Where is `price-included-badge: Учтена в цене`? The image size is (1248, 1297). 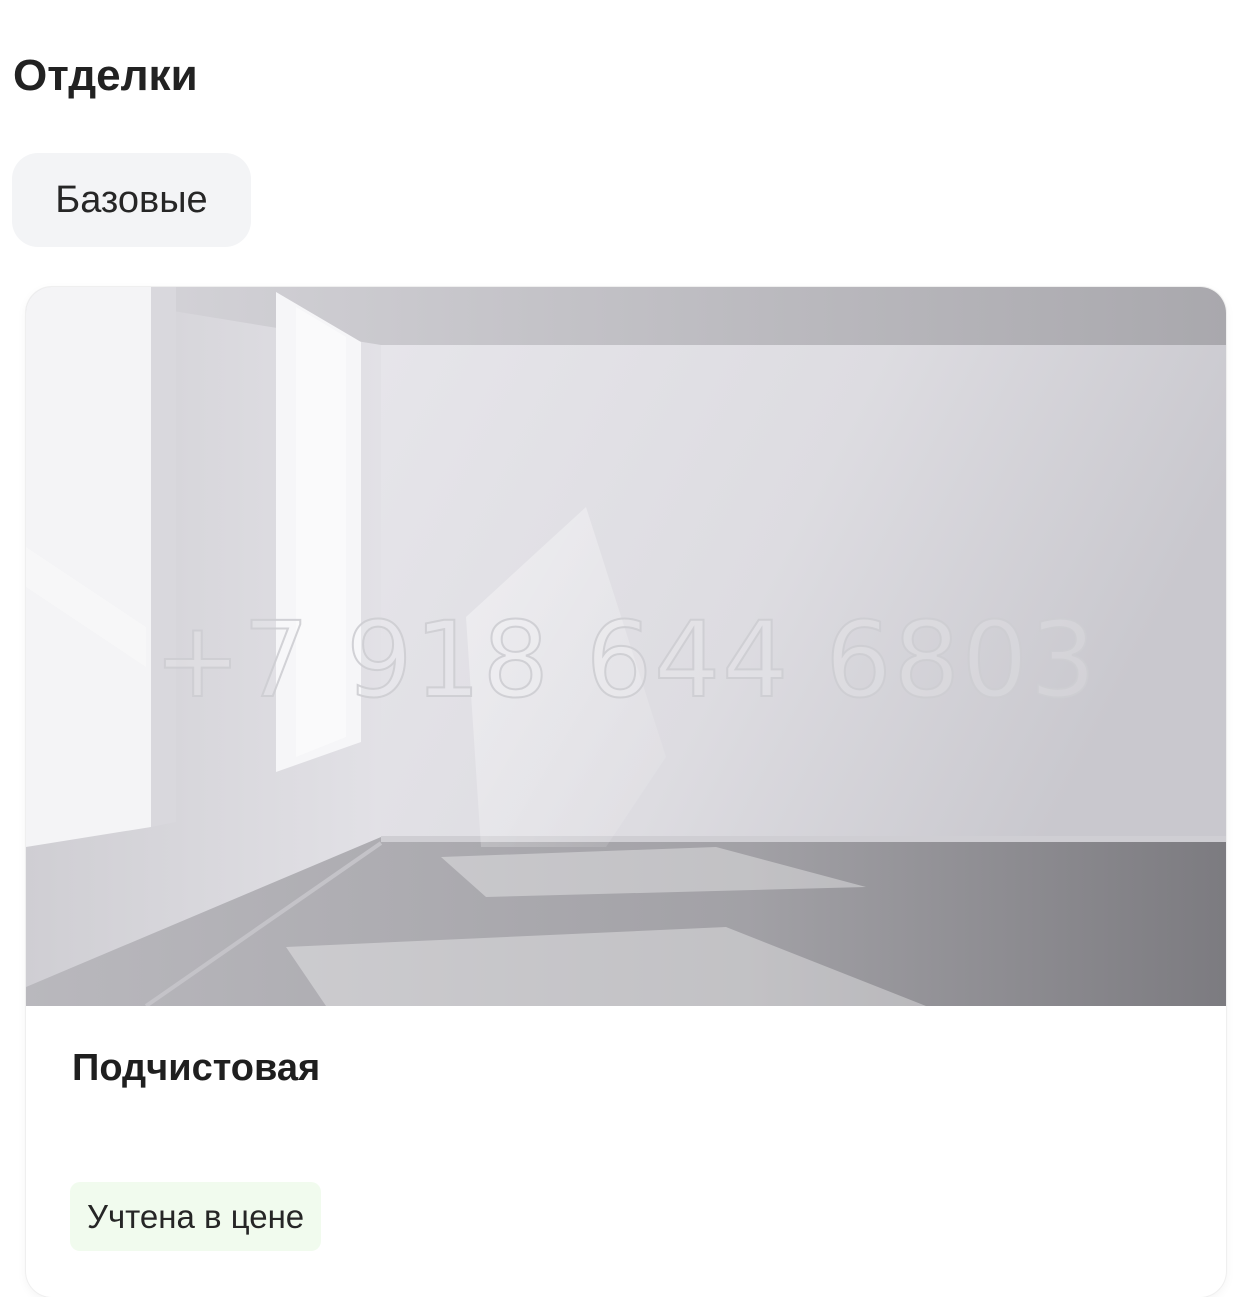
price-included-badge: Учтена в цене is located at coordinates (196, 1216).